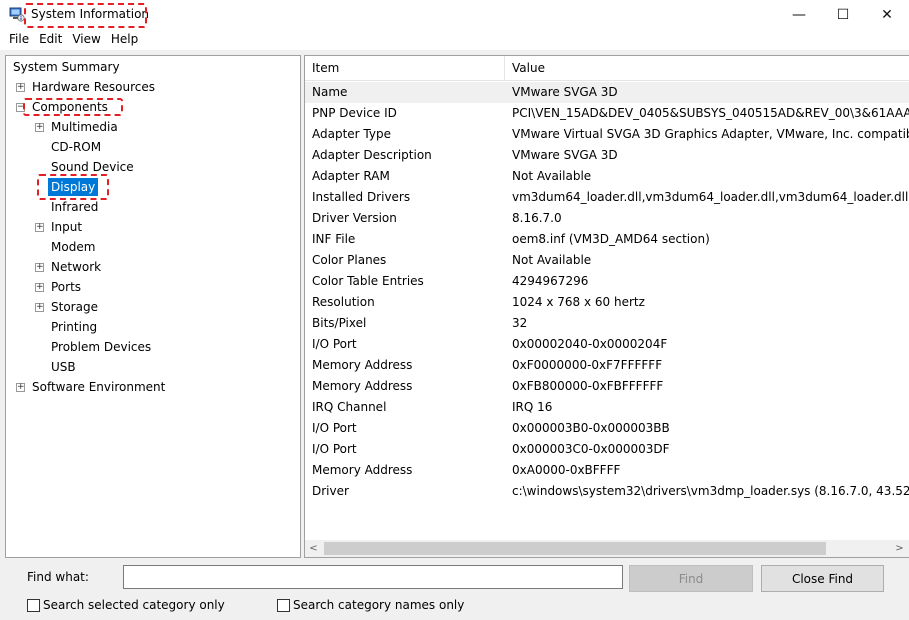 The image size is (909, 620). I want to click on tree-item-network: Network, so click(76, 267).